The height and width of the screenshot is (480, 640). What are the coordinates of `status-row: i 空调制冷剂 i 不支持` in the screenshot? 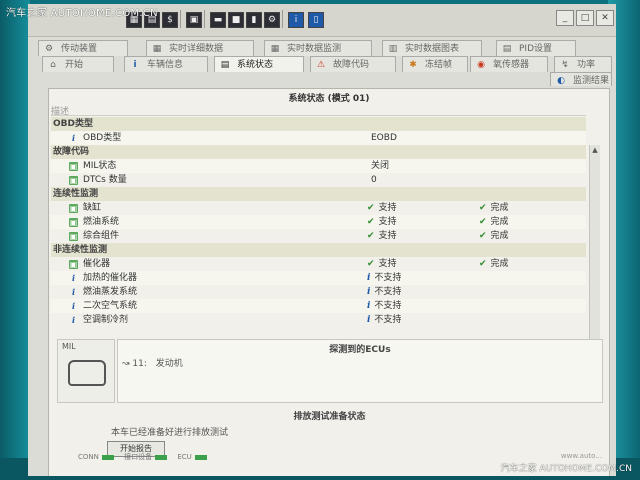 It's located at (318, 320).